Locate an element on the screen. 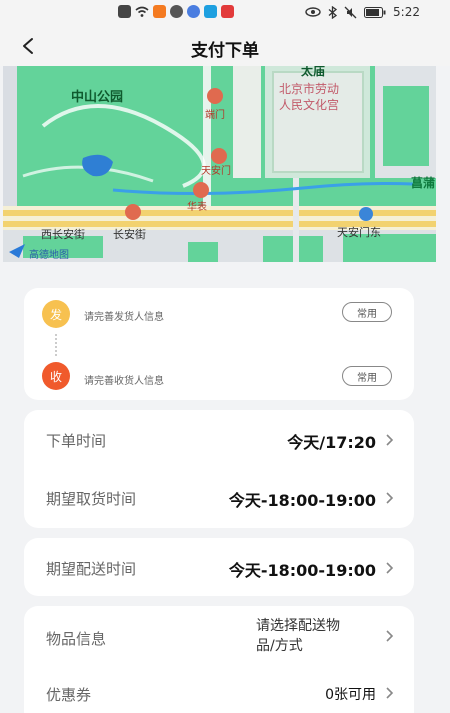  map-label-huabiao: 华表 is located at coordinates (197, 207).